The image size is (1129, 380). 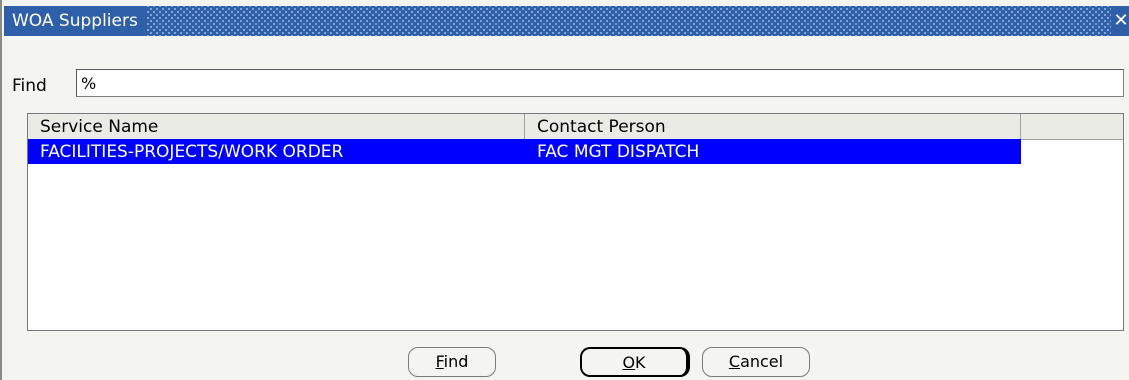 What do you see at coordinates (439, 361) in the screenshot?
I see `find-button-mnemonic: F` at bounding box center [439, 361].